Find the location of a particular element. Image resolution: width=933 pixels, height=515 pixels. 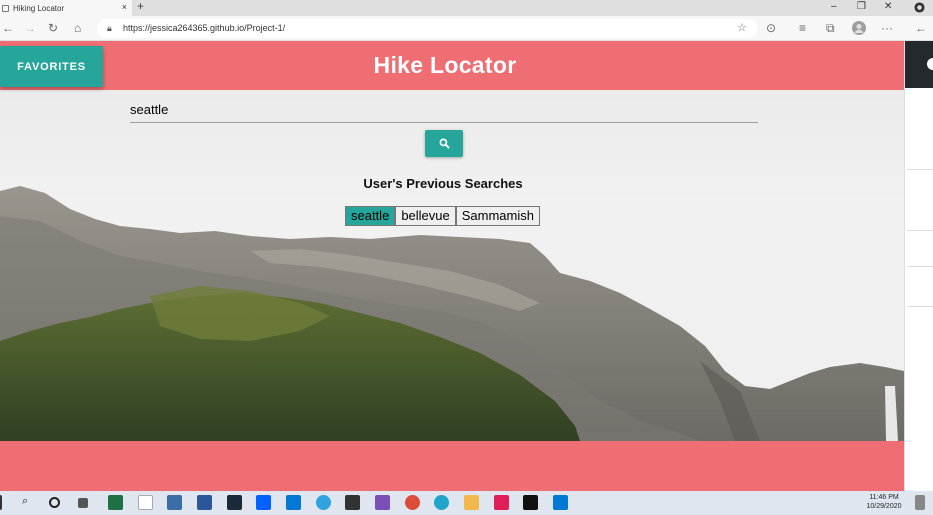

tab-close-icon: × is located at coordinates (124, 7).